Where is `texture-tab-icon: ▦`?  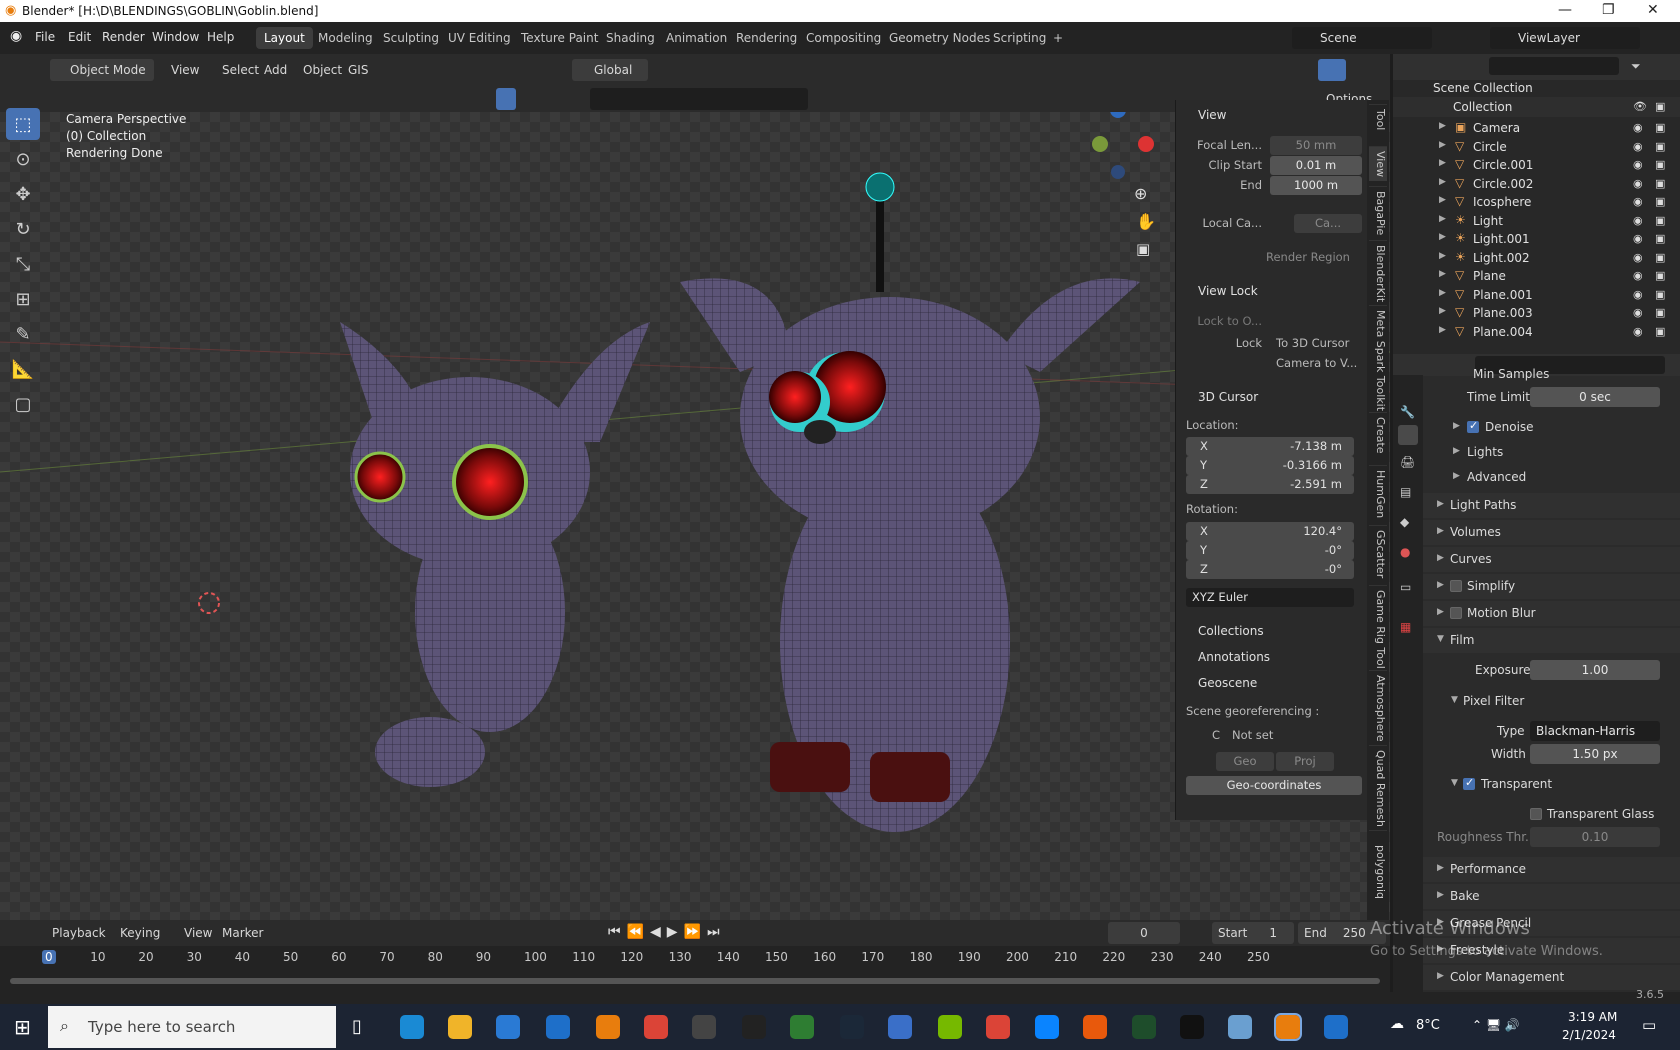
texture-tab-icon: ▦ is located at coordinates (1405, 627).